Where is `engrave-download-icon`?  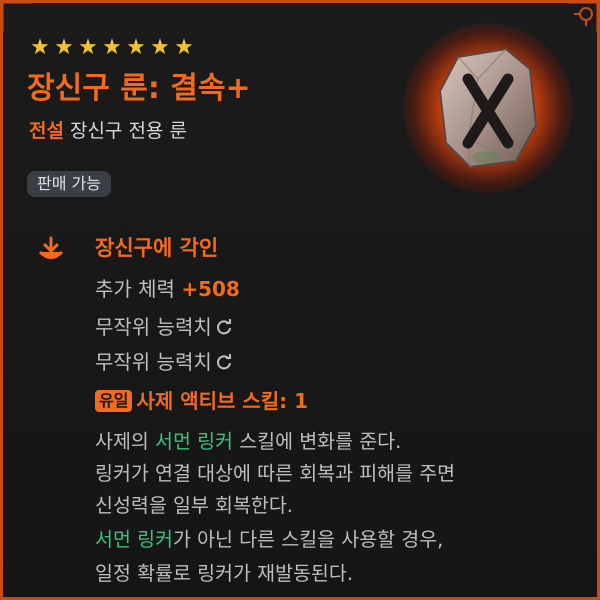 engrave-download-icon is located at coordinates (51, 247).